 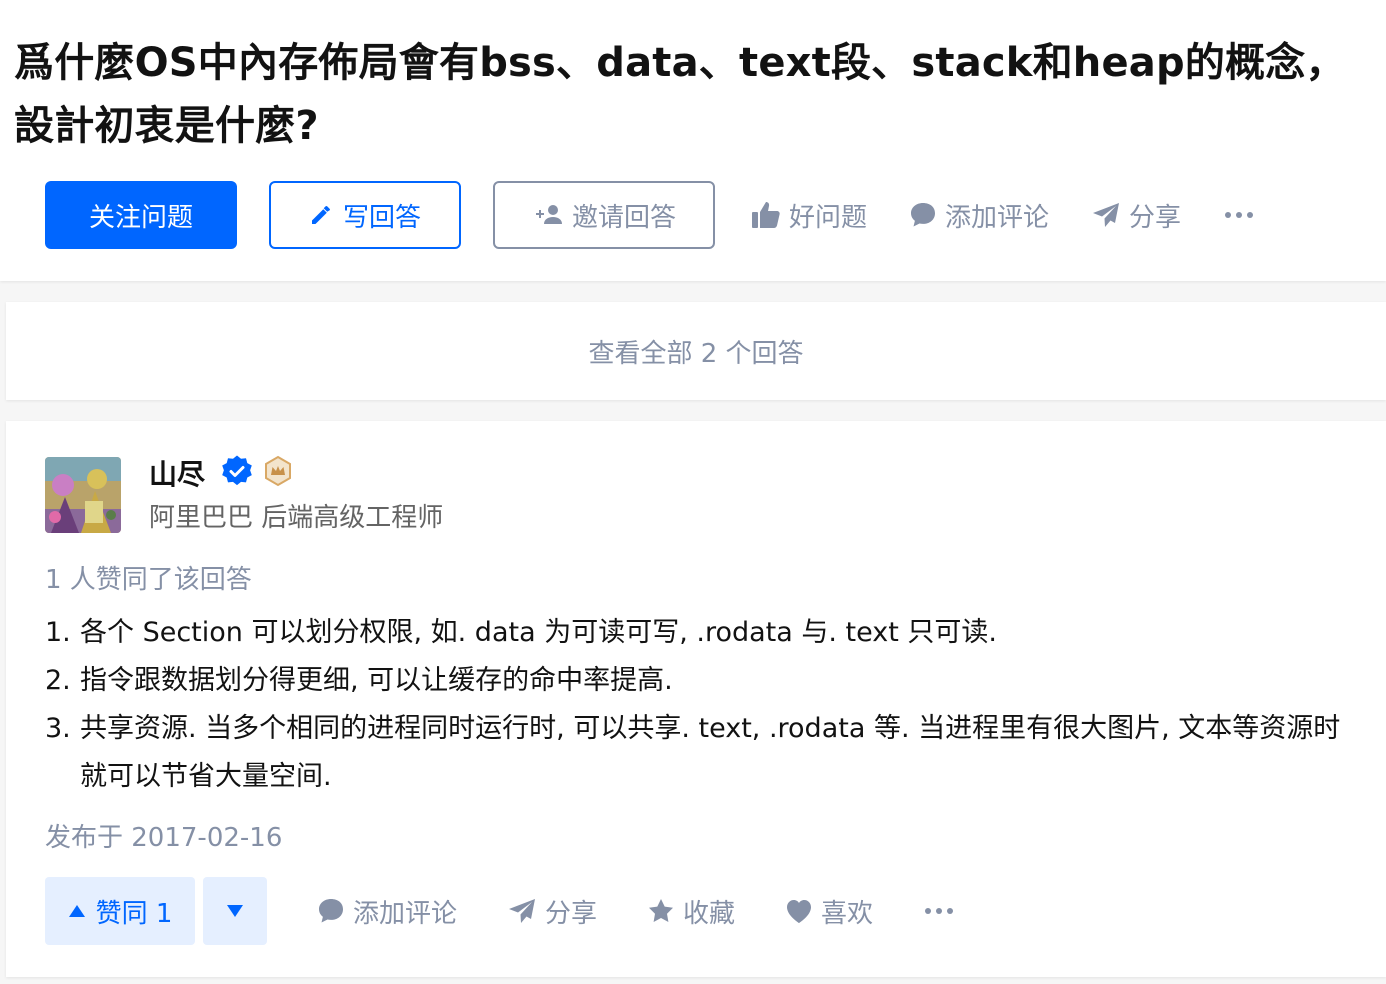 What do you see at coordinates (405, 913) in the screenshot?
I see `answer-comment-label: 添加评论` at bounding box center [405, 913].